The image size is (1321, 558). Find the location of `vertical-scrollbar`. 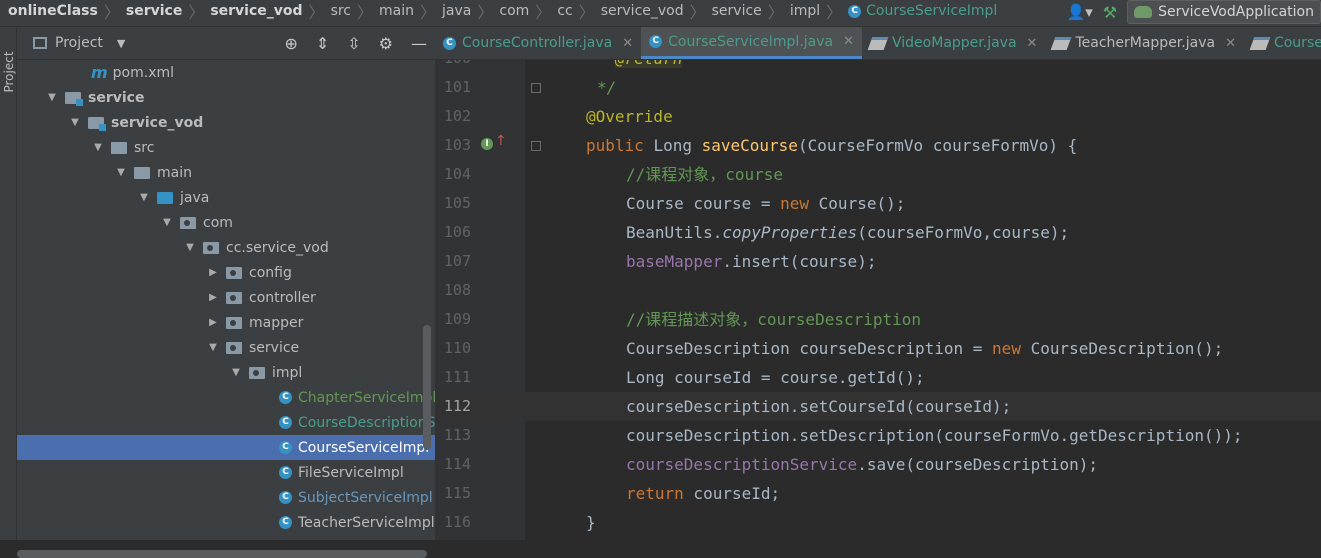

vertical-scrollbar is located at coordinates (427, 387).